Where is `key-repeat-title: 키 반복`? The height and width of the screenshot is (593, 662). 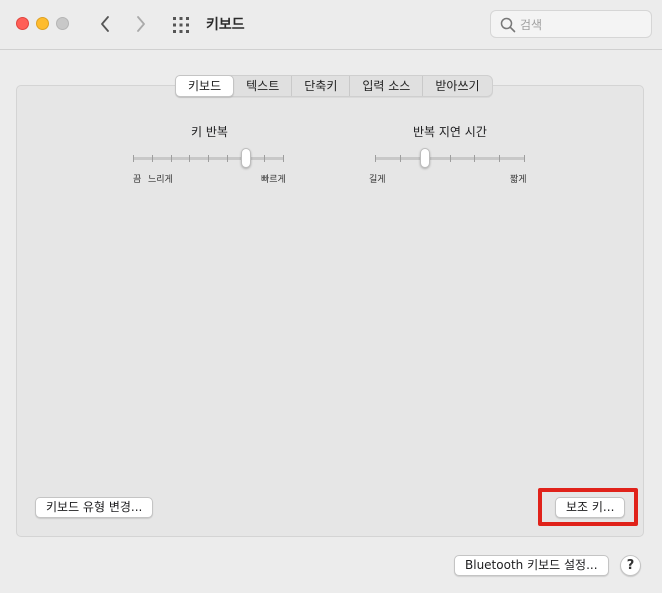
key-repeat-title: 키 반복 is located at coordinates (209, 132).